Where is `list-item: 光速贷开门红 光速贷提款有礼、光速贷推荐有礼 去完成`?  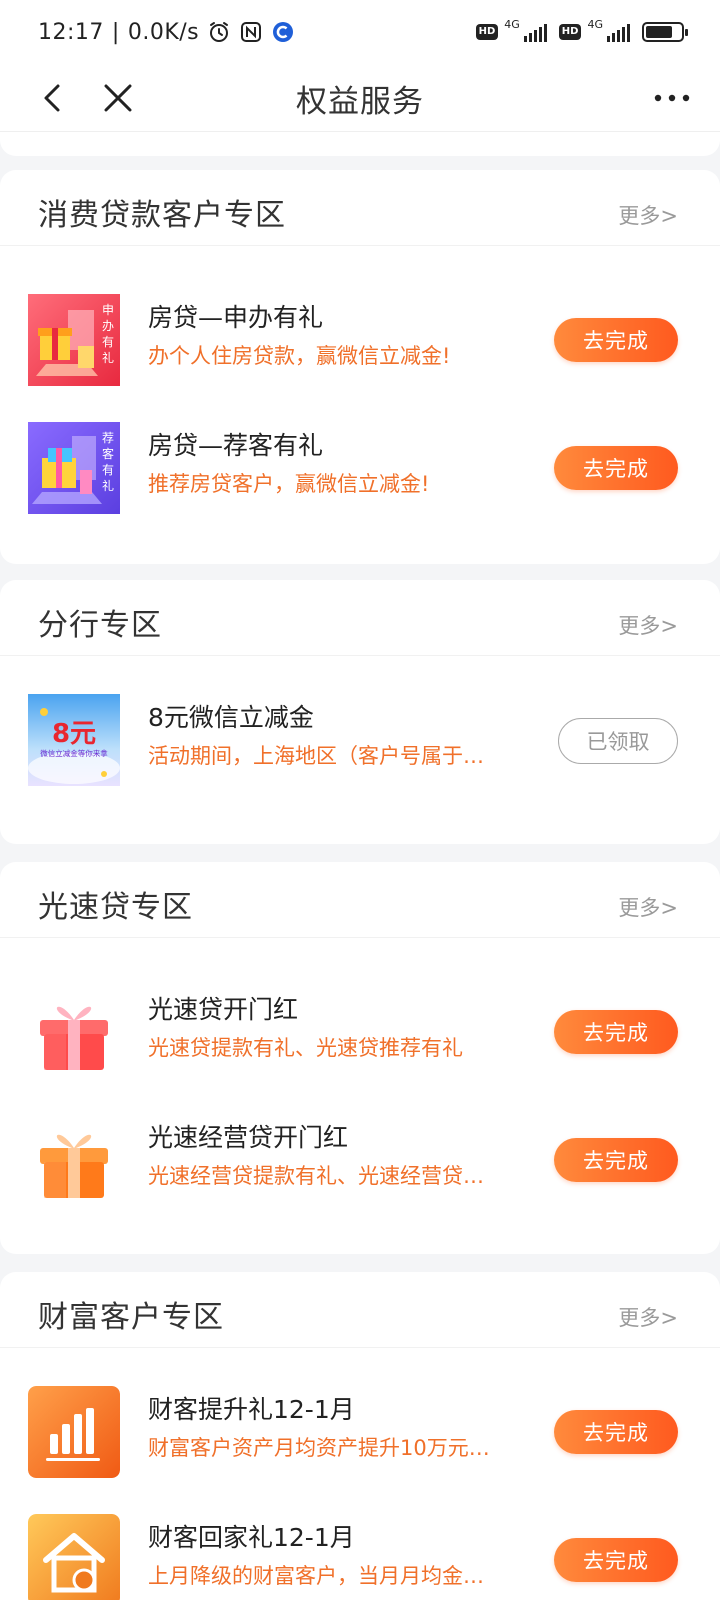 list-item: 光速贷开门红 光速贷提款有礼、光速贷推荐有礼 去完成 is located at coordinates (360, 1032).